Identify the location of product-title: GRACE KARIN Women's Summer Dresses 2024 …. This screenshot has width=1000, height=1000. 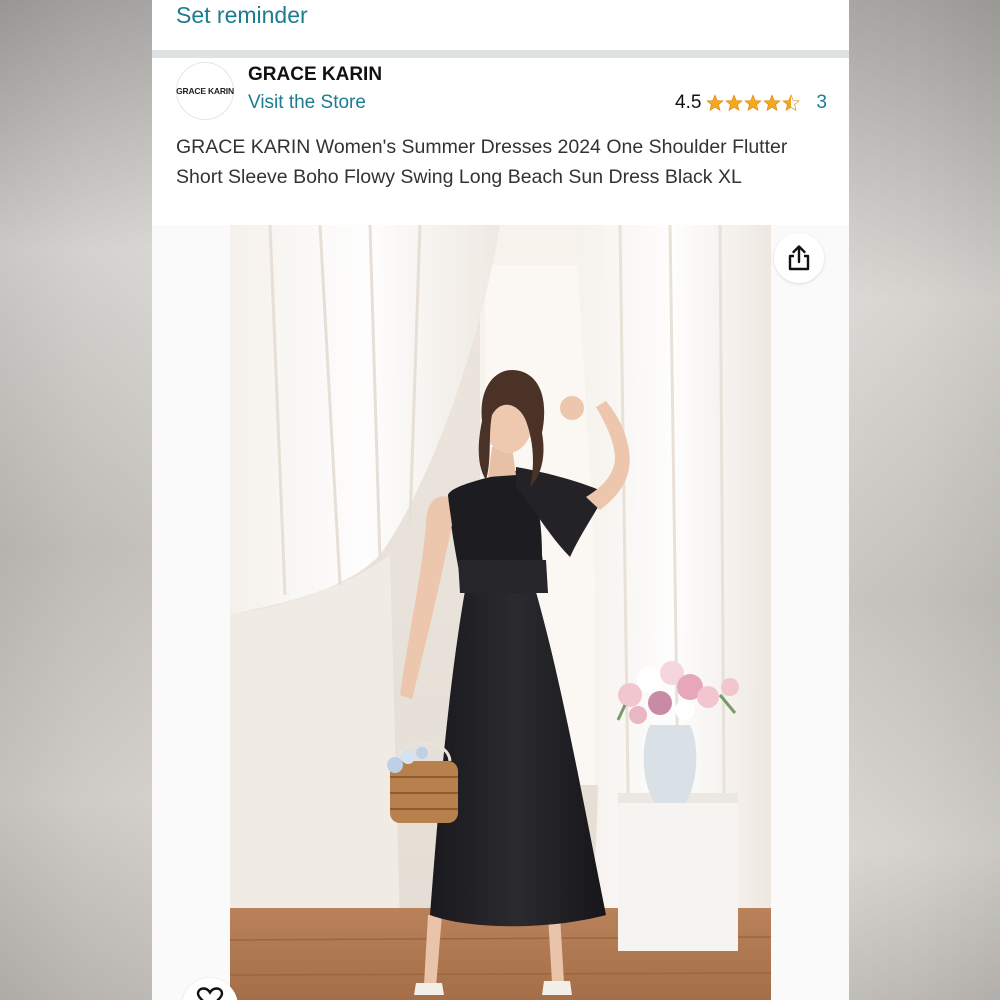
(482, 162).